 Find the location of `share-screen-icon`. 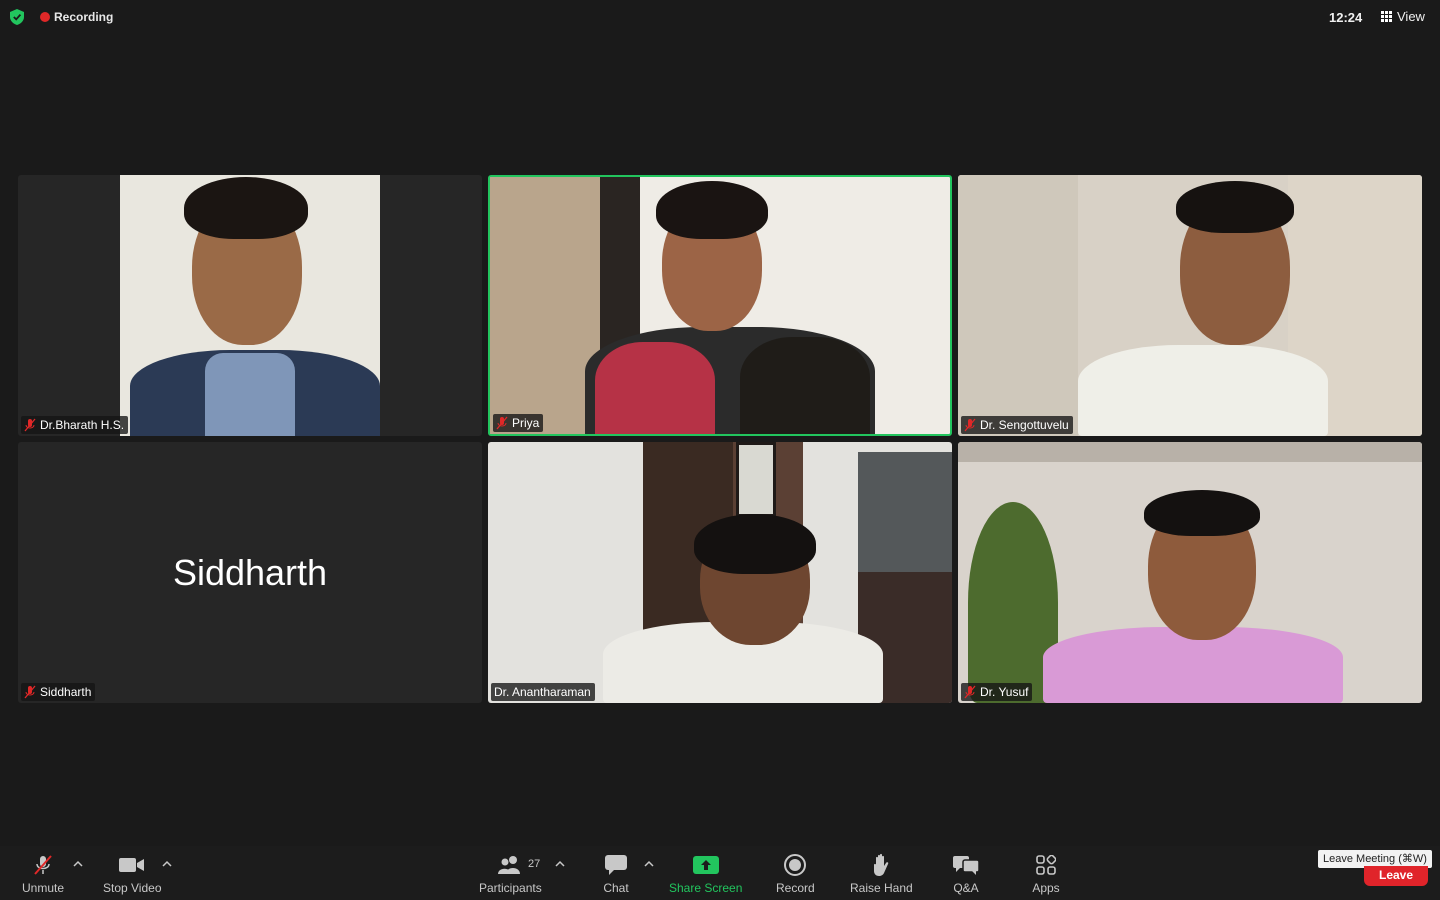

share-screen-icon is located at coordinates (705, 865).